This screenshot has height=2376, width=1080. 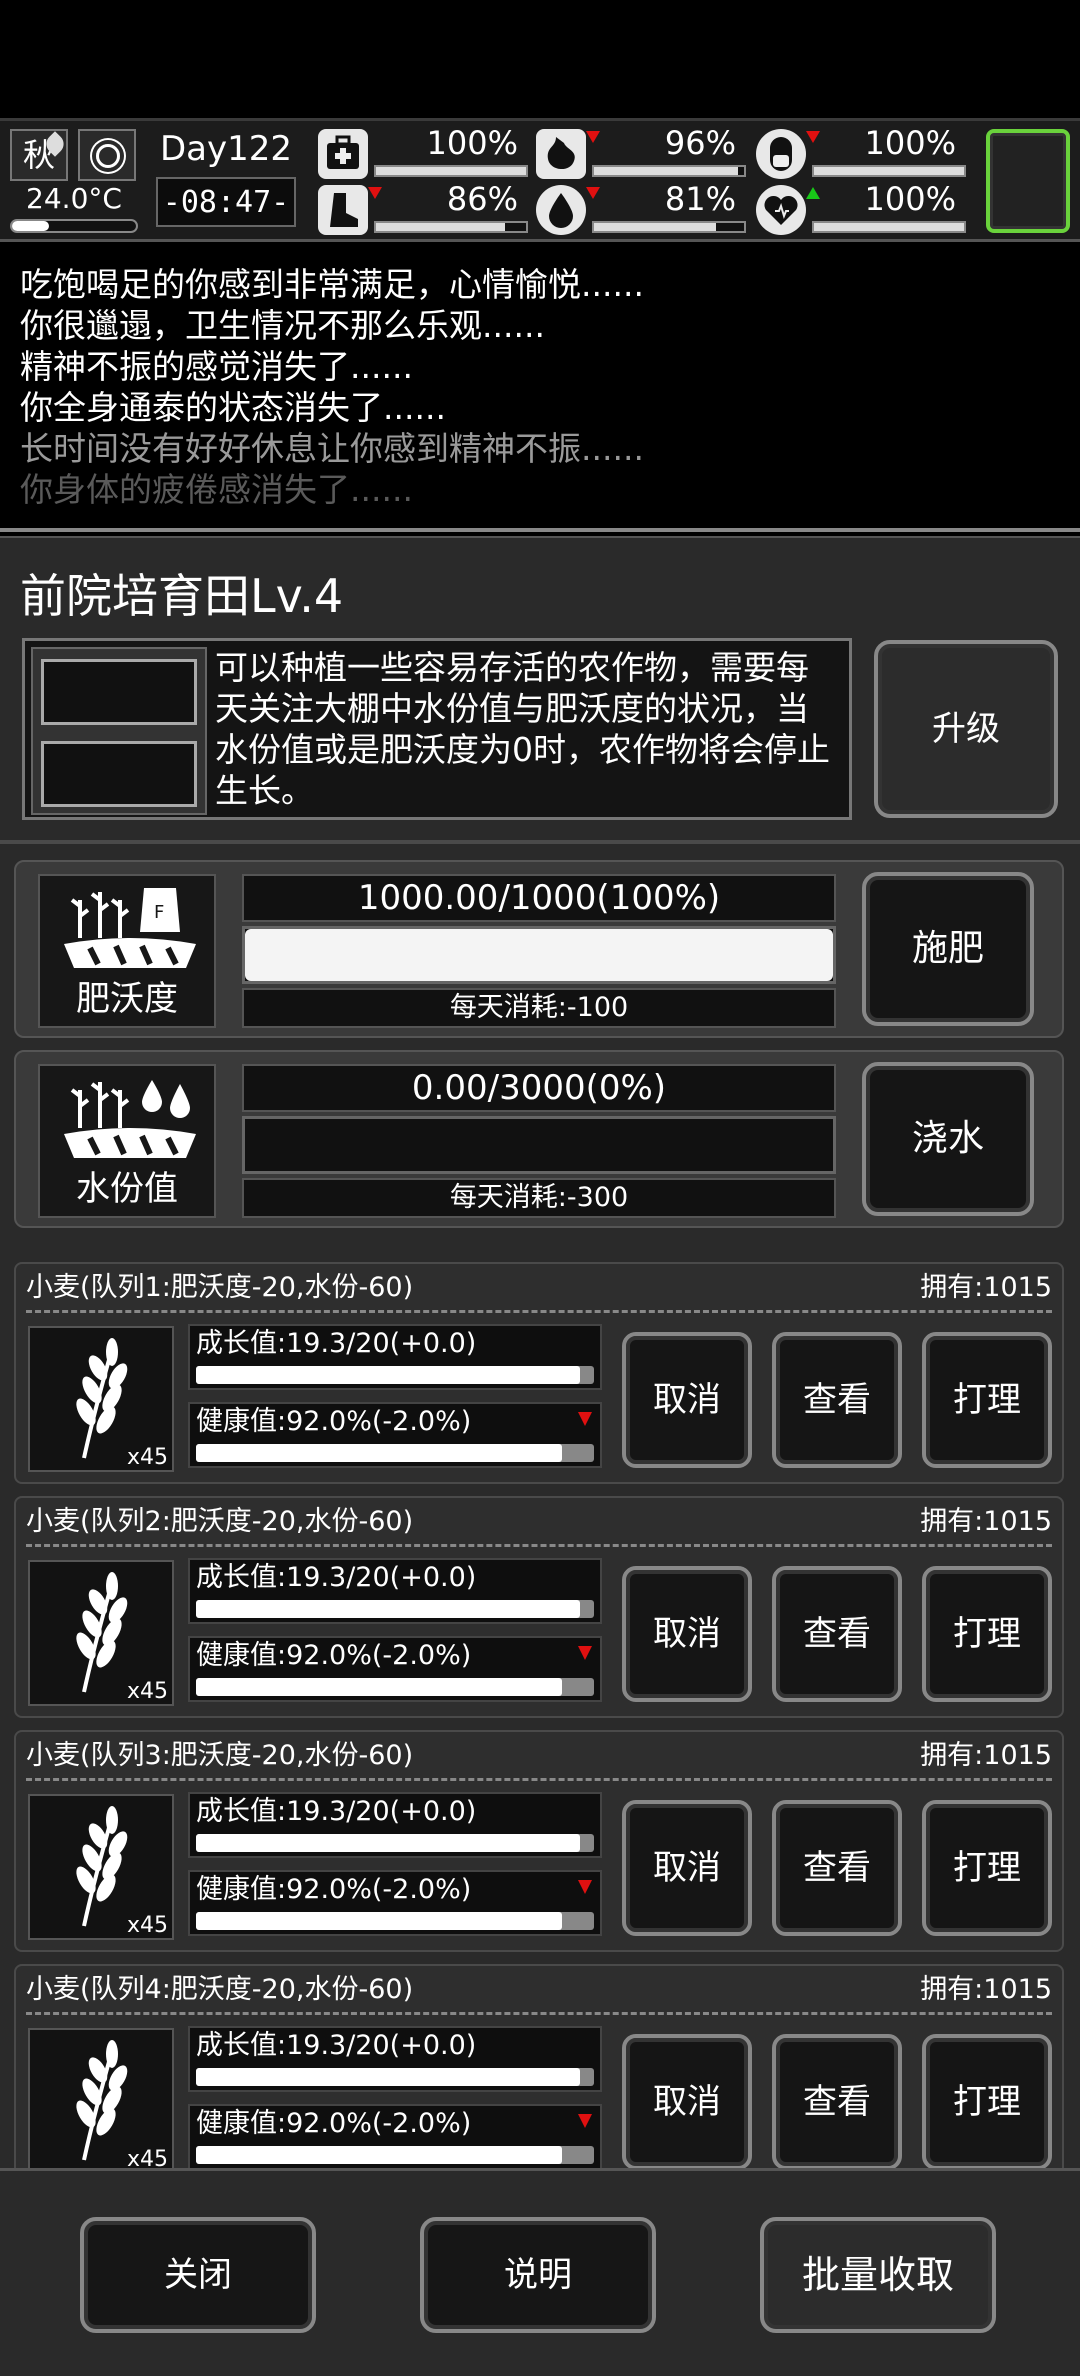 I want to click on mood-bar, so click(x=889, y=227).